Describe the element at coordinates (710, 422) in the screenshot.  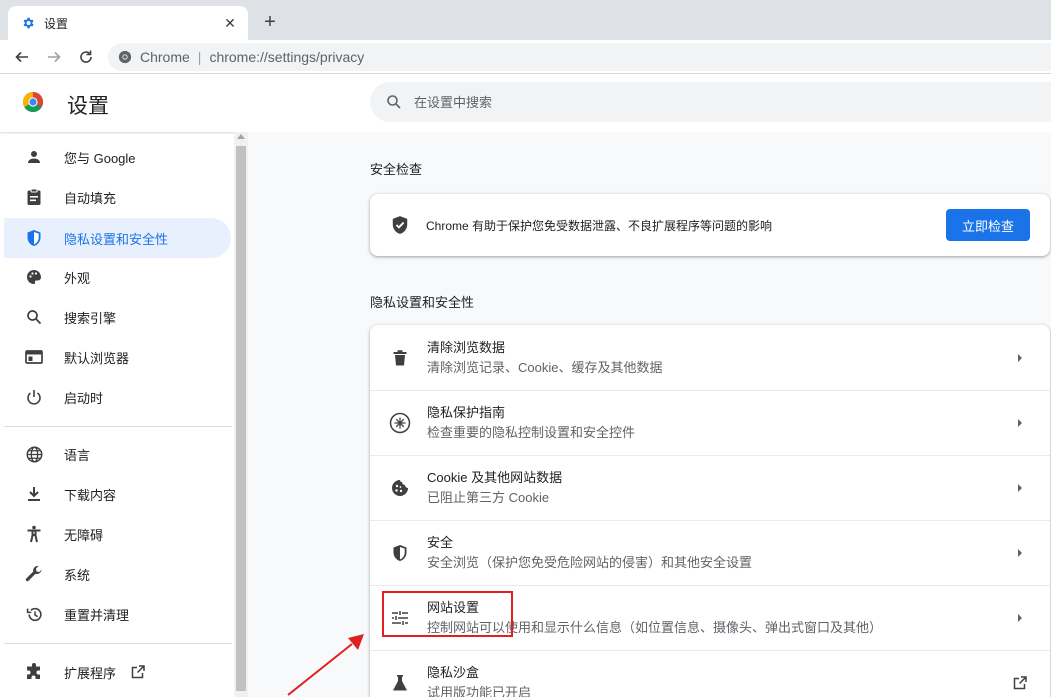
I see `row-privacy-guide: 隐私保护指南检查重要的隐私控制设置和安全控件` at that location.